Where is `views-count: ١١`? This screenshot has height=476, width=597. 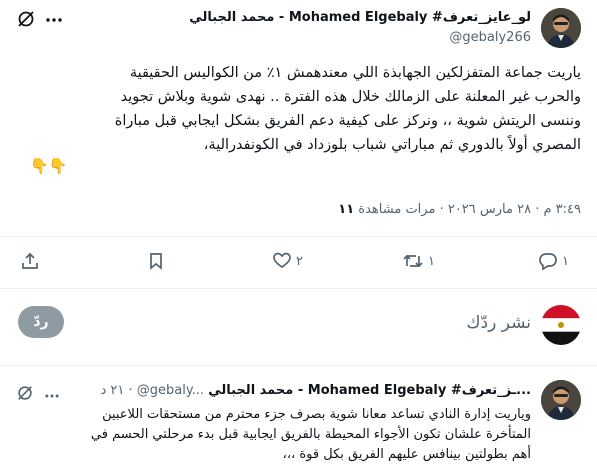
views-count: ١١ is located at coordinates (346, 209).